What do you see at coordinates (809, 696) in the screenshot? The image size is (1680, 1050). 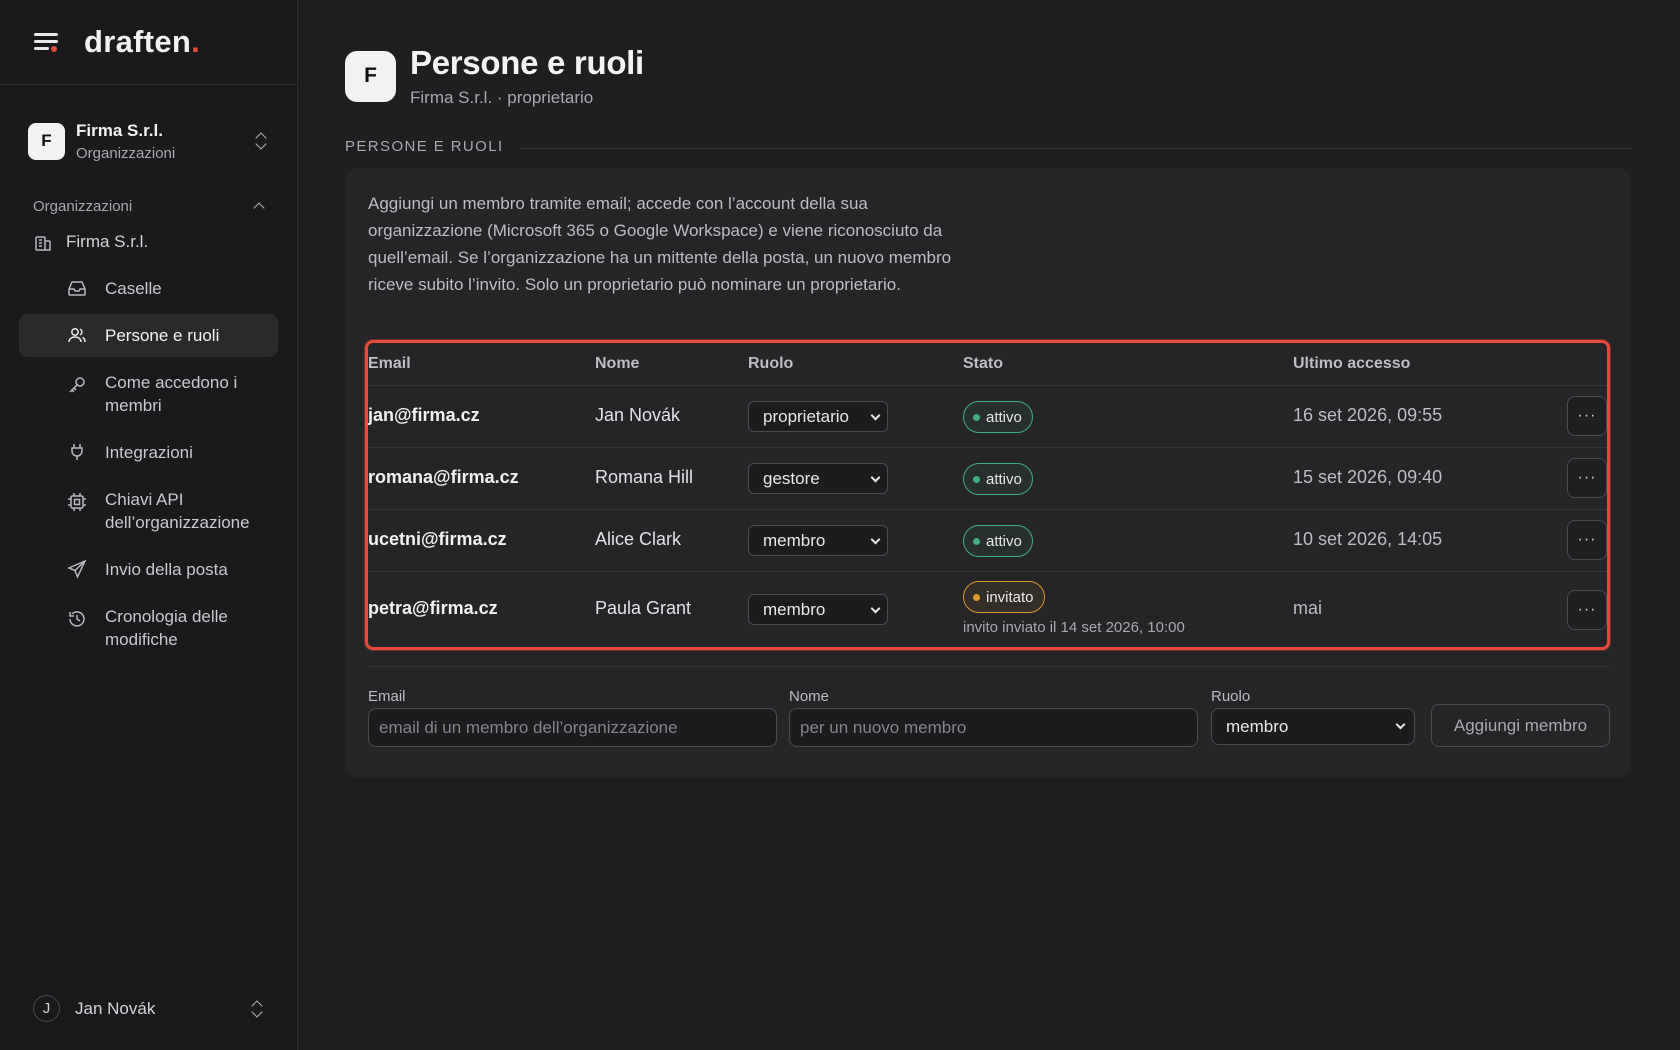 I see `name-field-label: Nome` at bounding box center [809, 696].